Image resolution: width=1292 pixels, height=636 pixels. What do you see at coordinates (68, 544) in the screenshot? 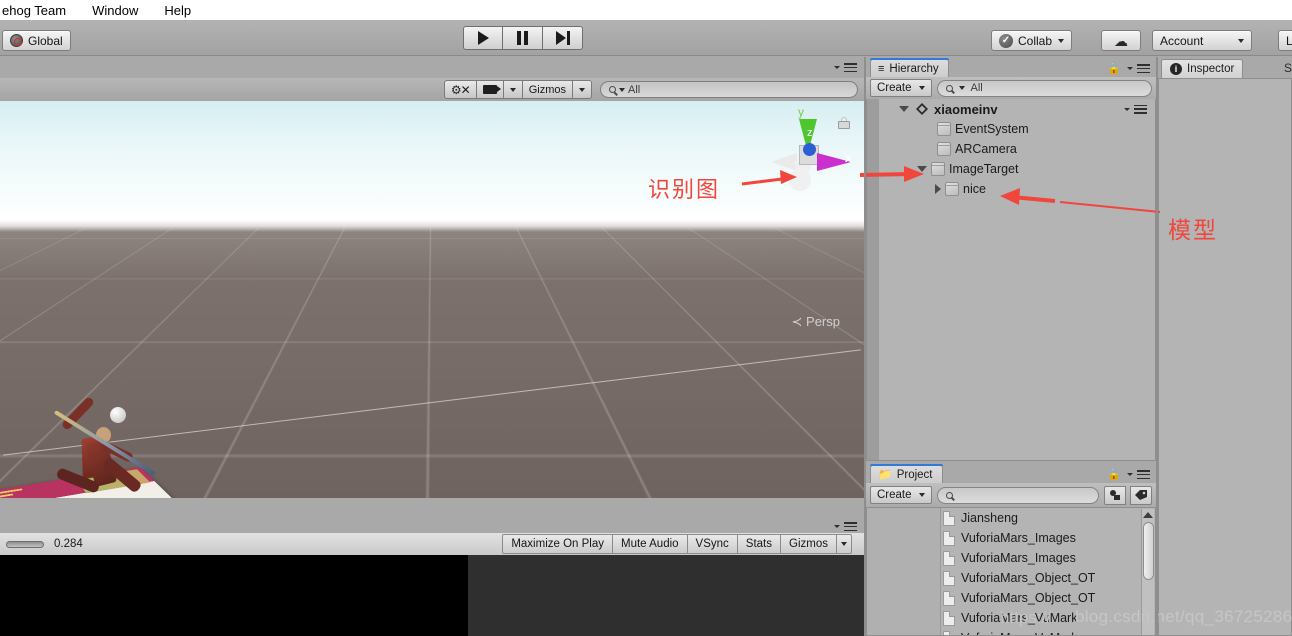
I see `game-scale-value: 0.284` at bounding box center [68, 544].